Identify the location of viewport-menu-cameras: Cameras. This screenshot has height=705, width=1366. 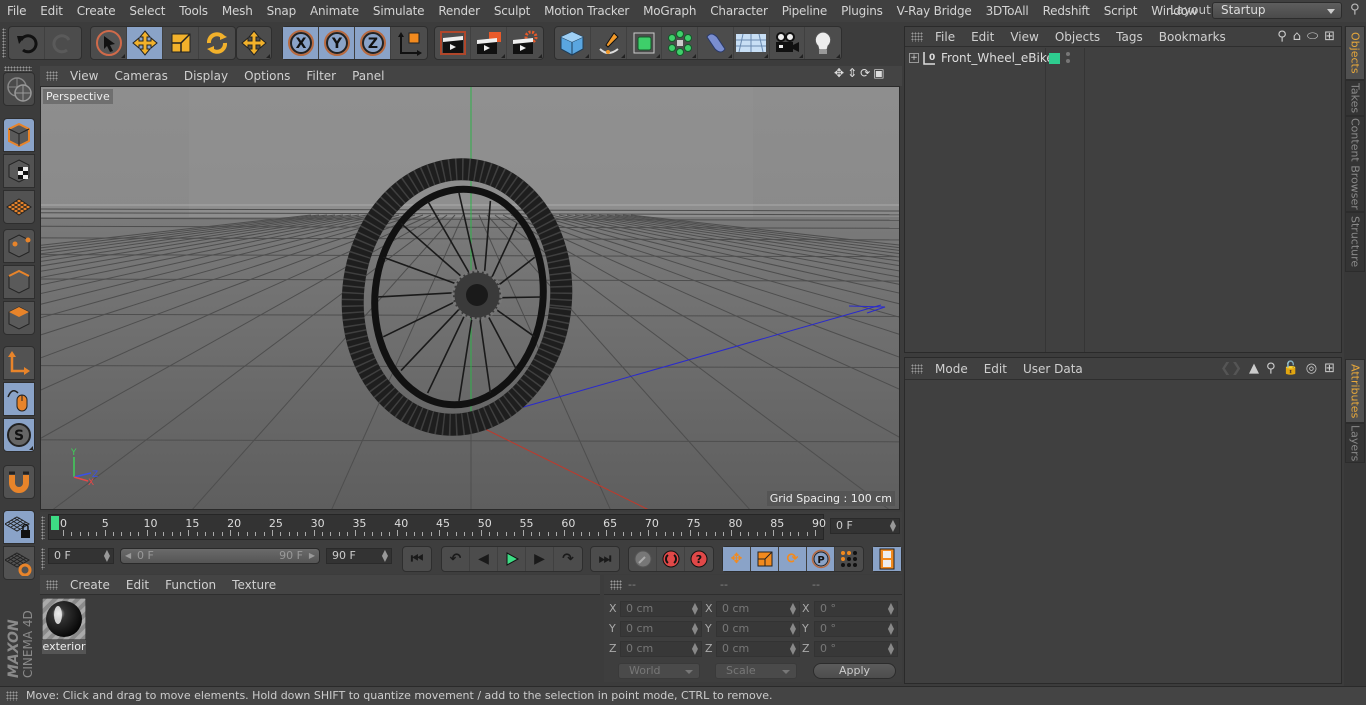
(140, 76).